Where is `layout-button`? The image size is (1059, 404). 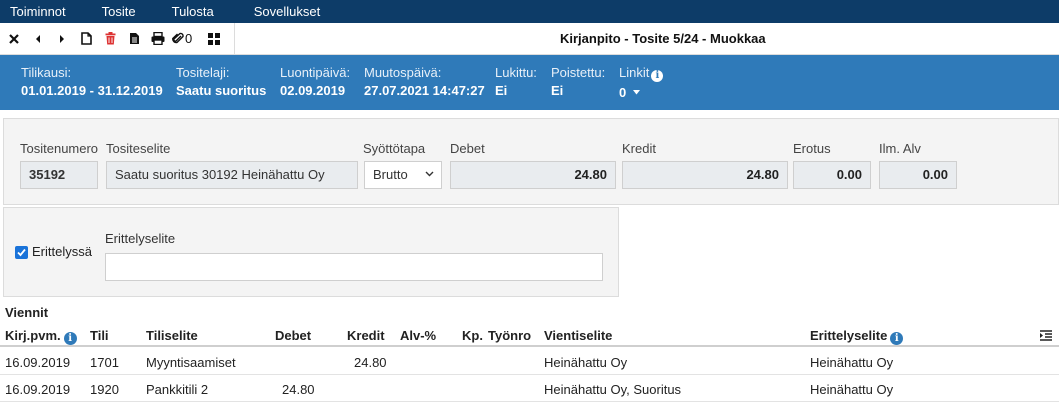
layout-button is located at coordinates (214, 39).